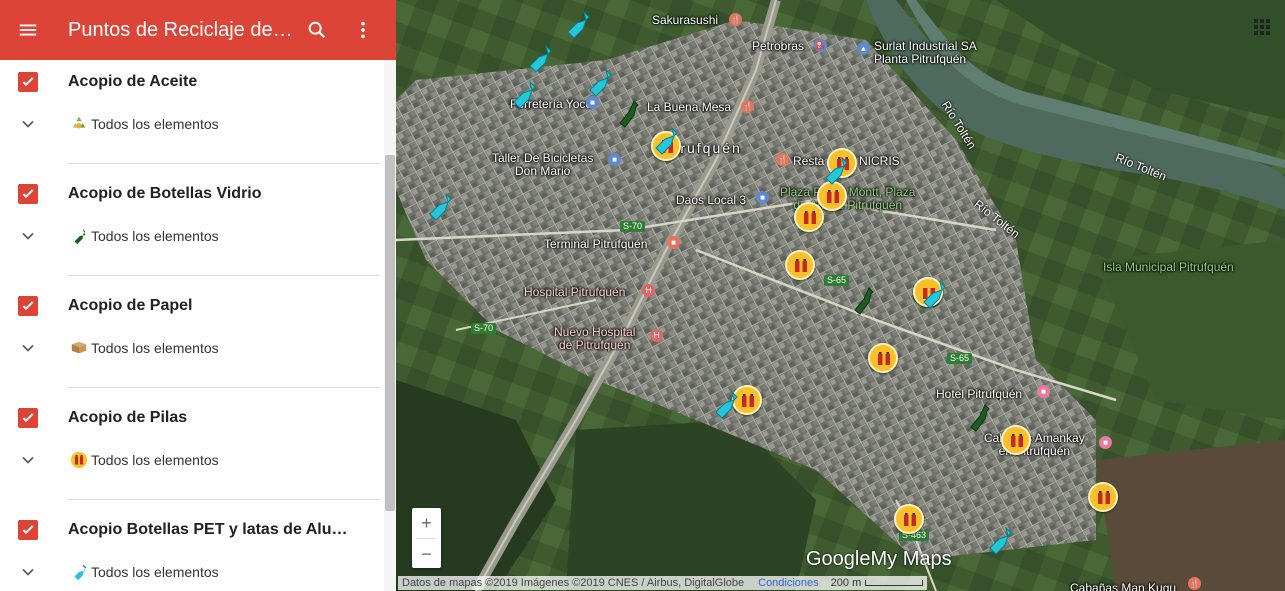 Image resolution: width=1285 pixels, height=591 pixels. I want to click on industry-icon: ▲, so click(863, 48).